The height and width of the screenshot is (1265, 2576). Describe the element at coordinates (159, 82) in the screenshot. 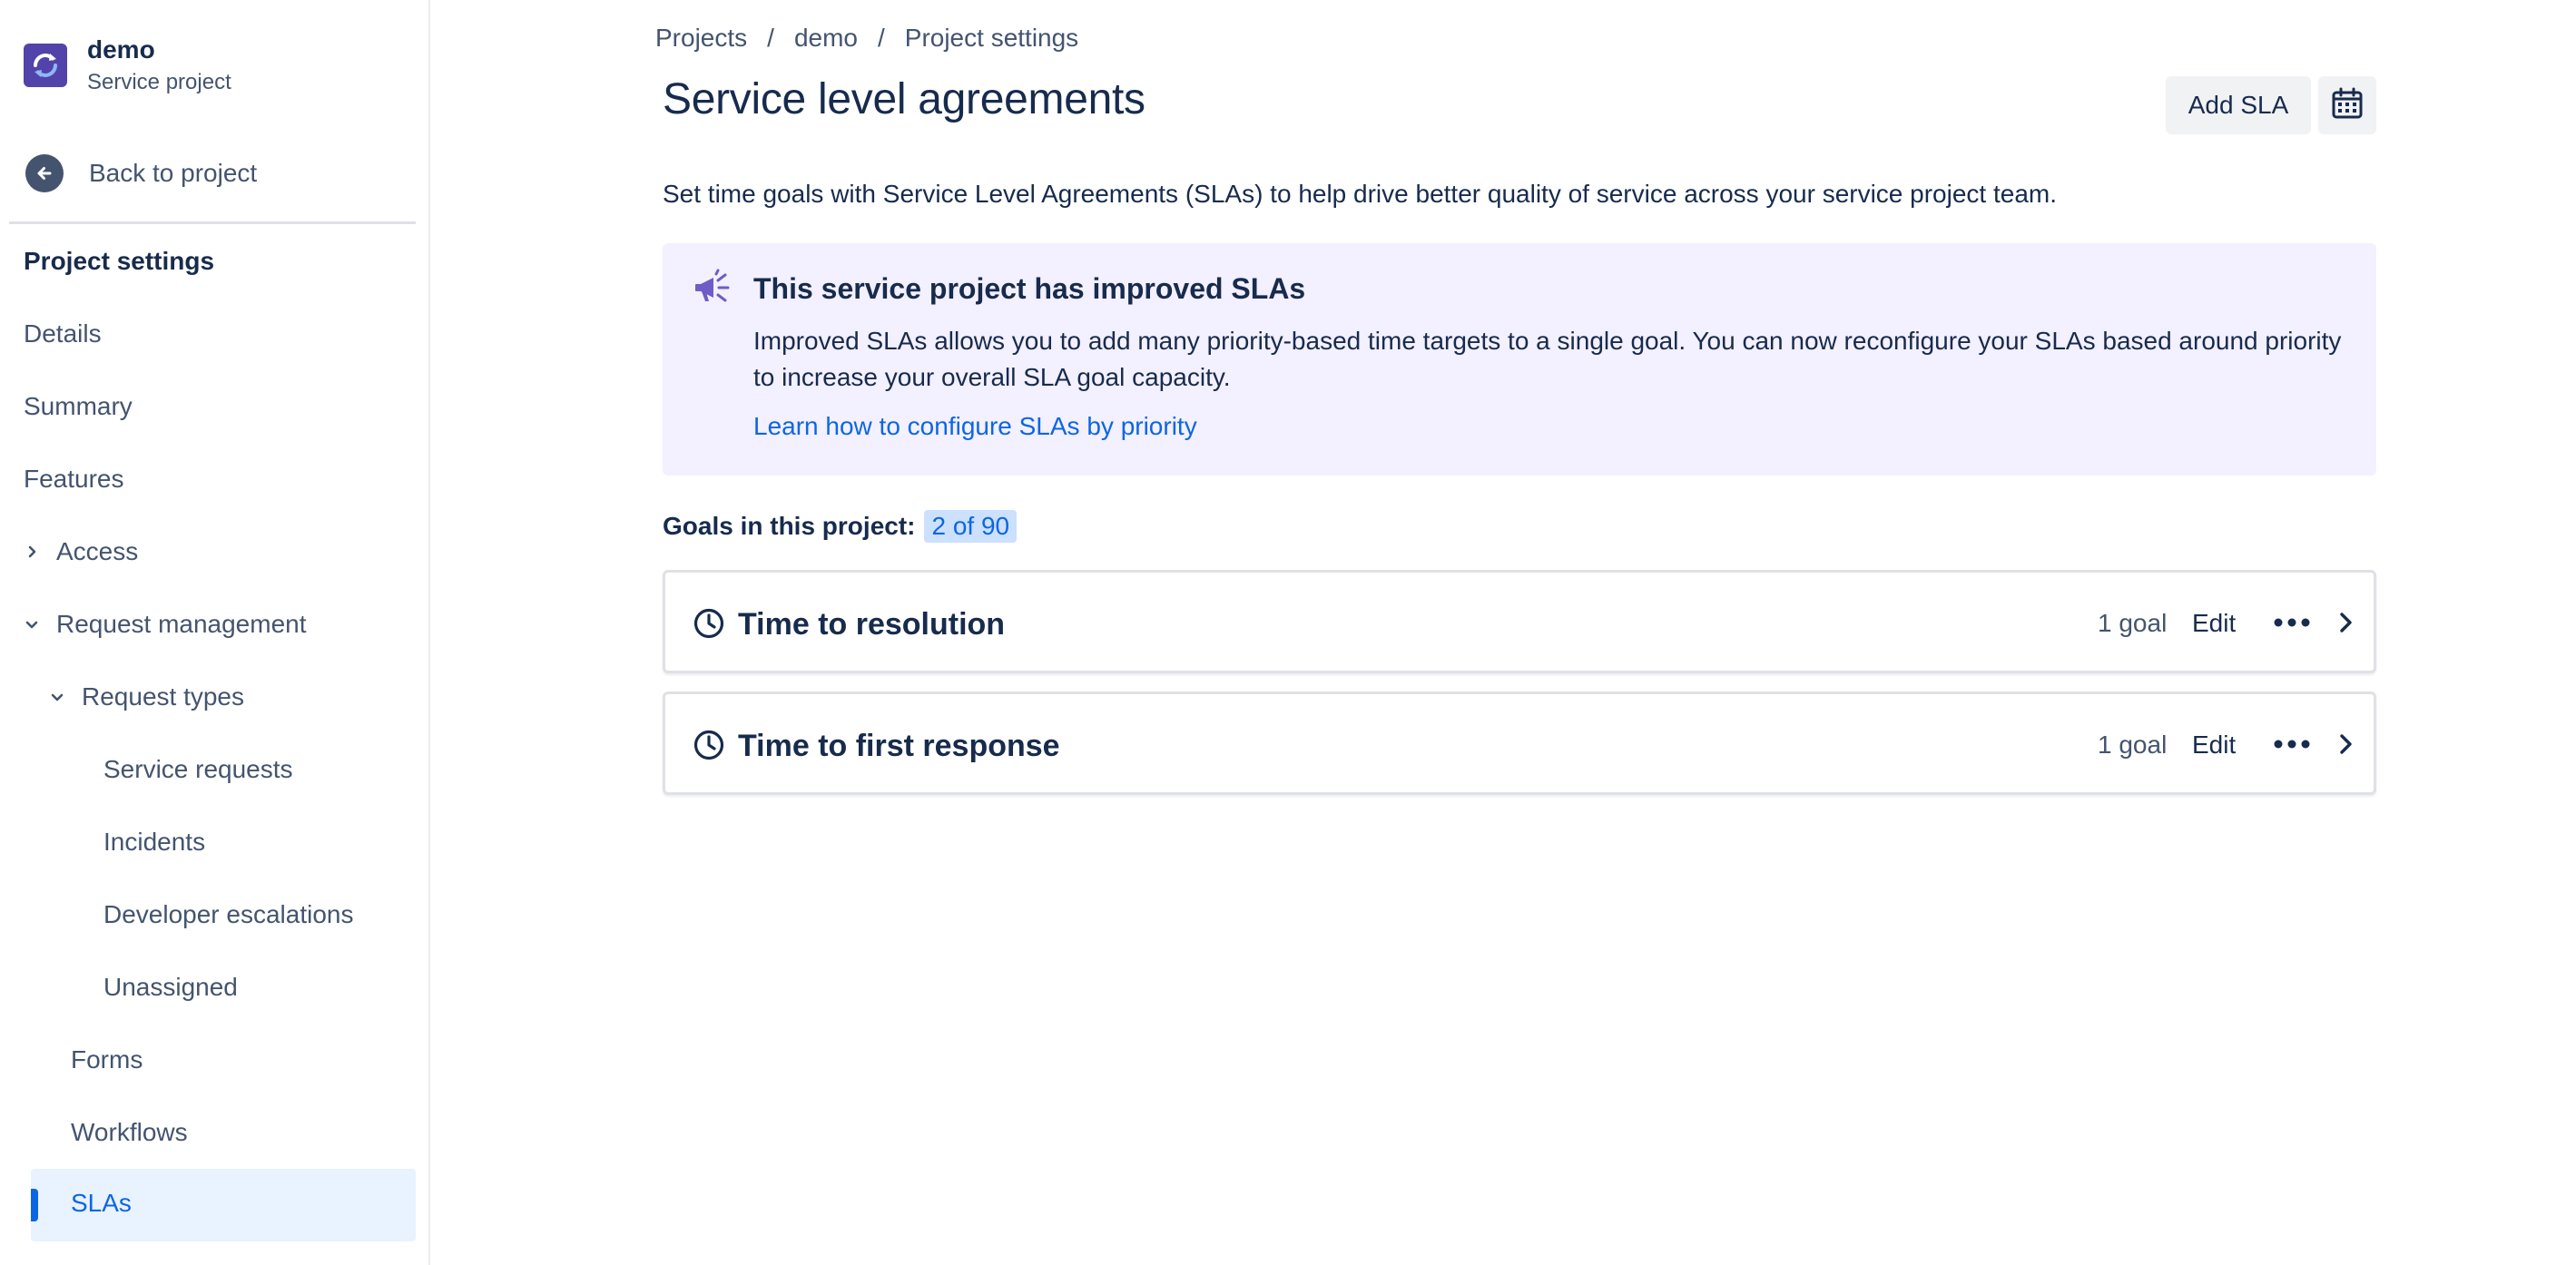

I see `project-type: Service project` at that location.